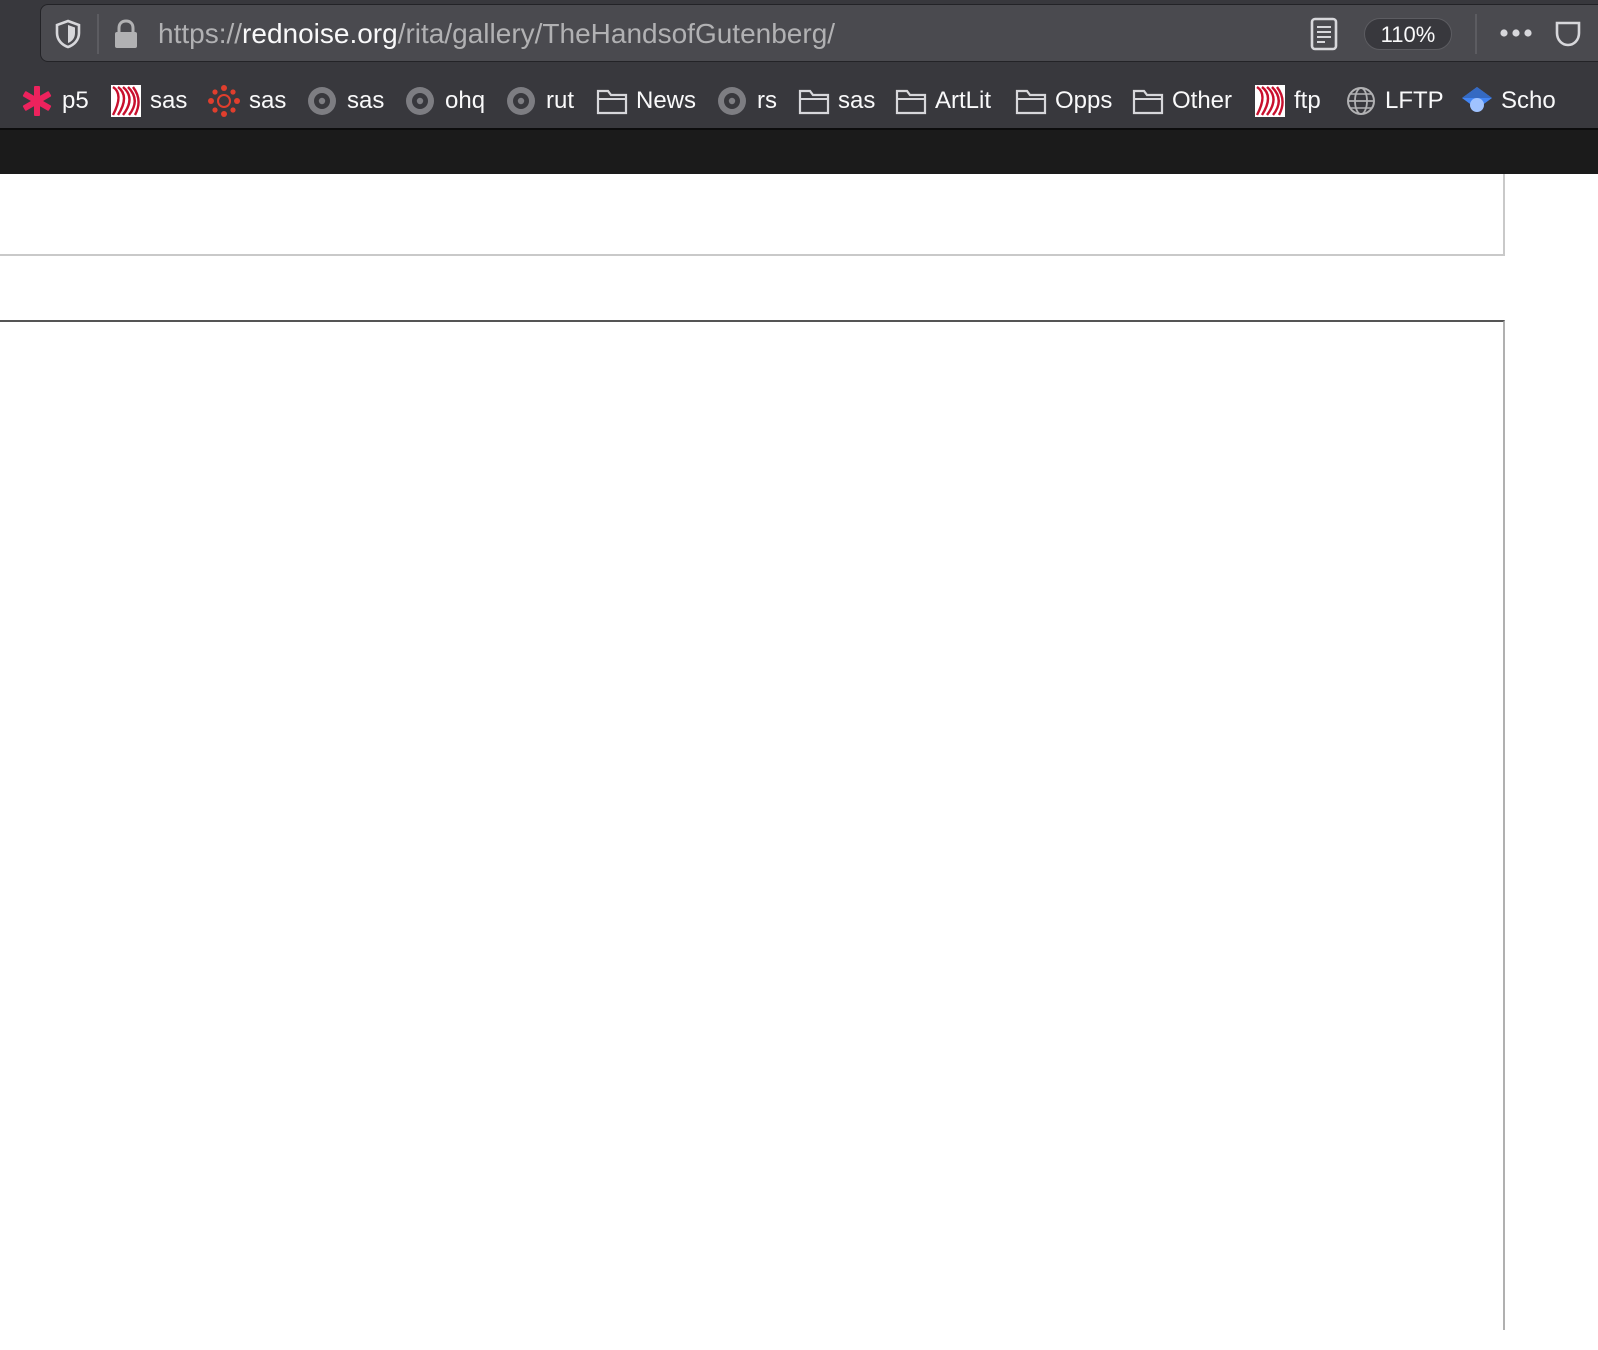  Describe the element at coordinates (1287, 101) in the screenshot. I see `bookmark-ftp: ftp` at that location.